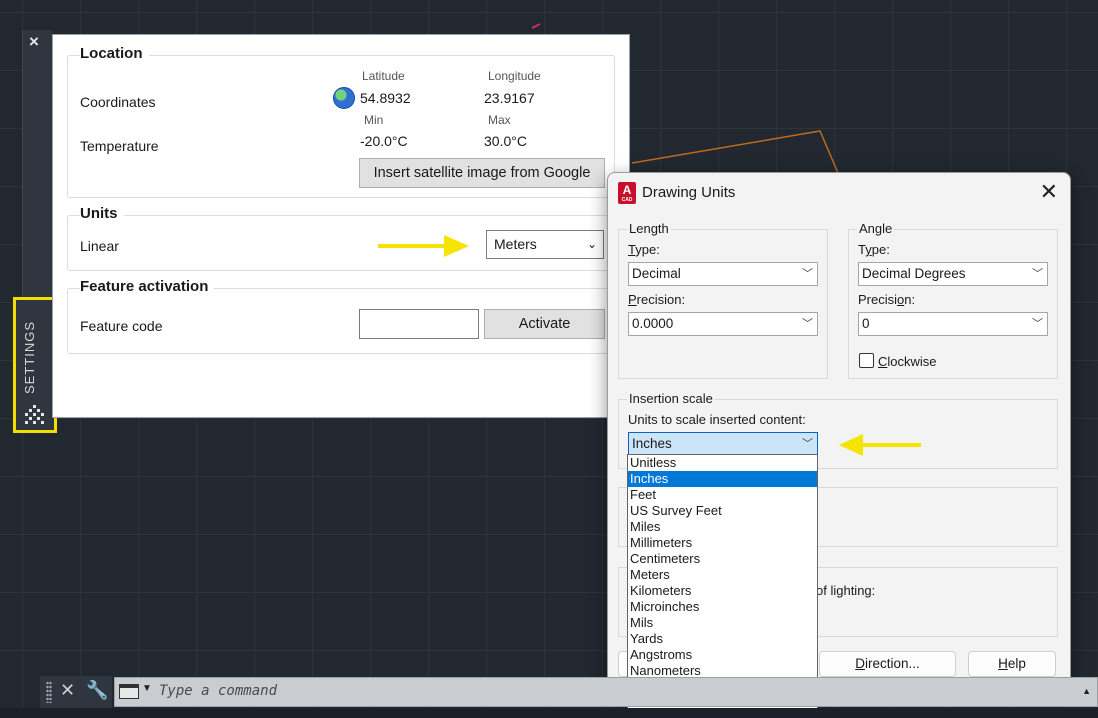 This screenshot has height=718, width=1098. Describe the element at coordinates (385, 98) in the screenshot. I see `latitude-value: 54.8932` at that location.